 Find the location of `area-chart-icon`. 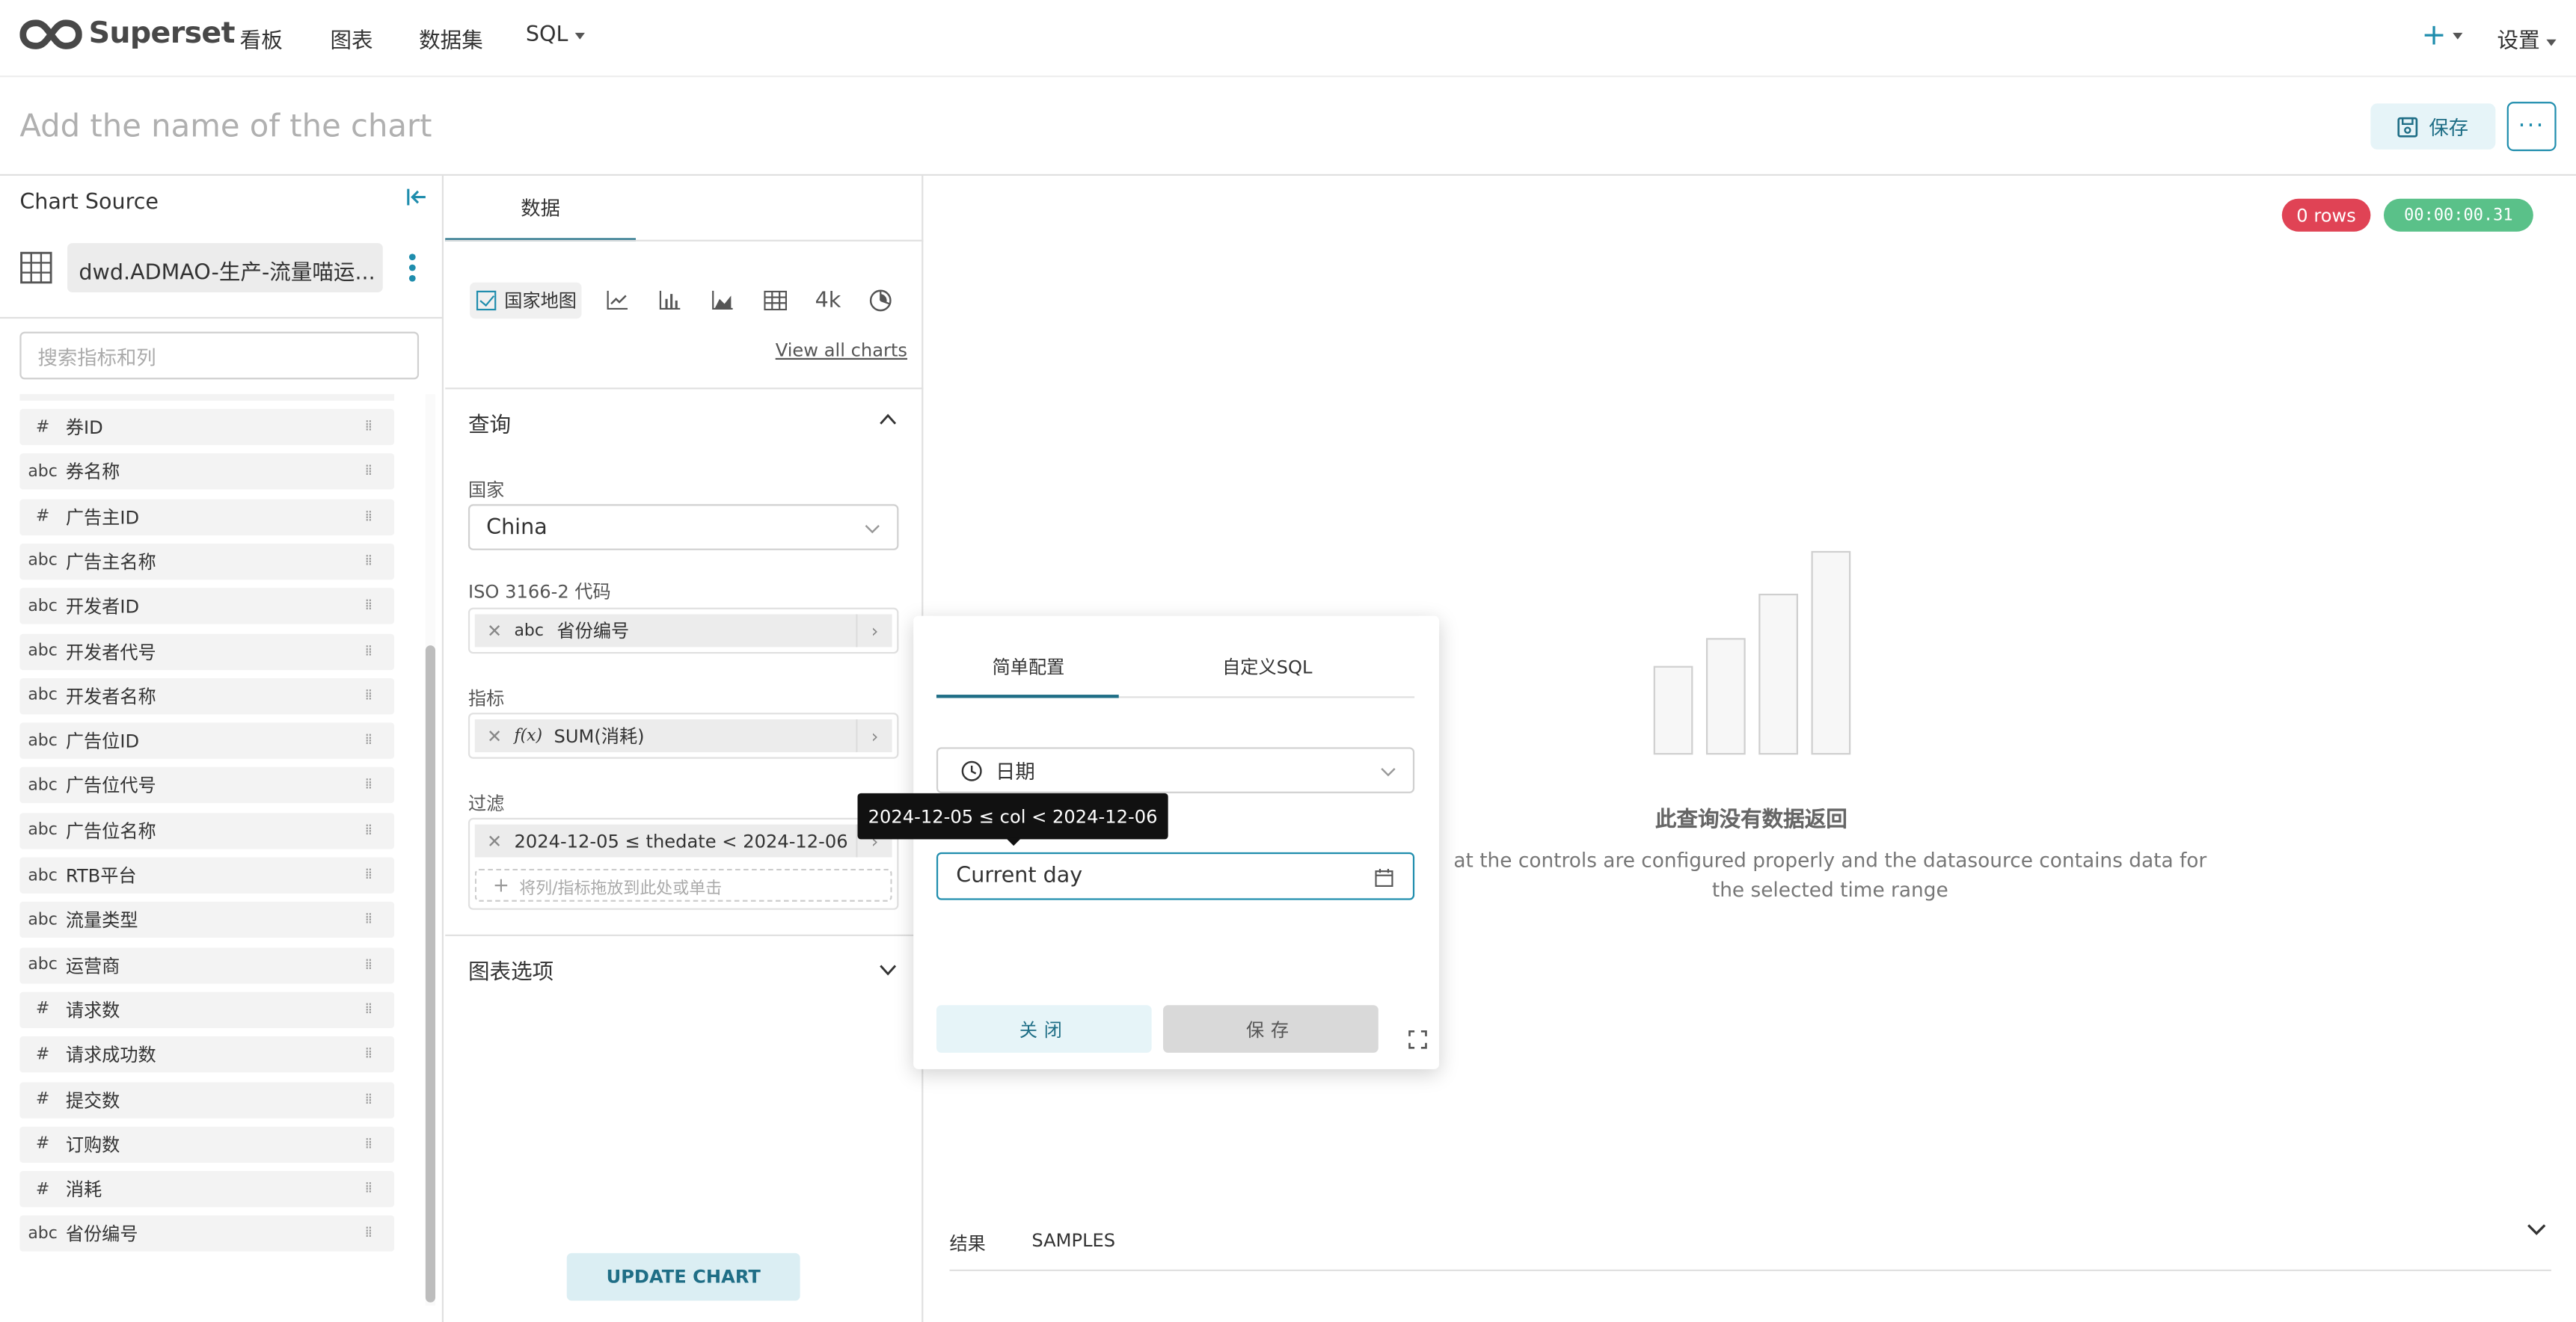

area-chart-icon is located at coordinates (723, 300).